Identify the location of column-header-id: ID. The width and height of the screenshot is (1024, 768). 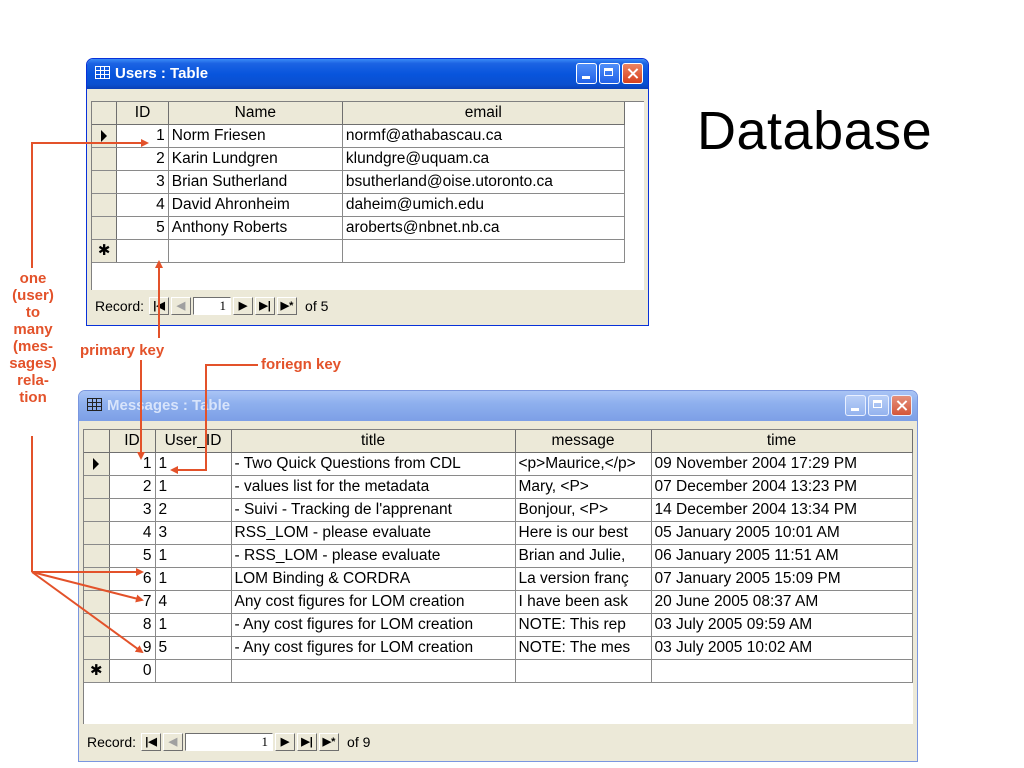
(132, 441).